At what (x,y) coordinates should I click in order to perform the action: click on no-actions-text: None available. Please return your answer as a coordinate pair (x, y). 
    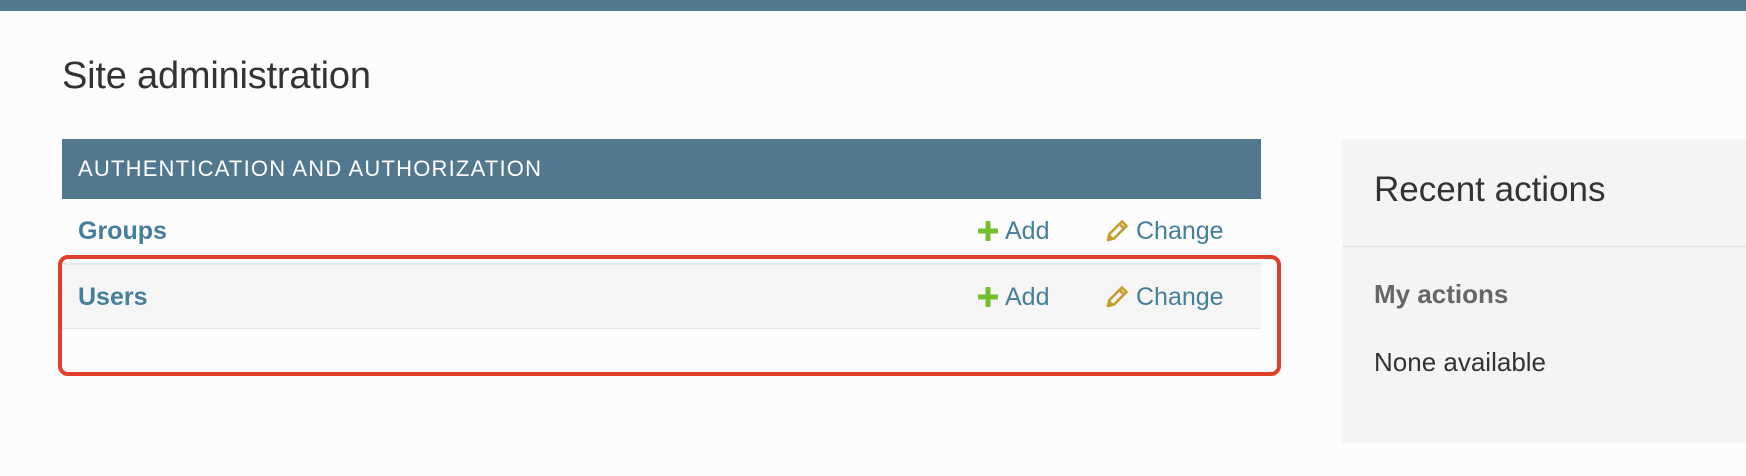
    Looking at the image, I should click on (1460, 362).